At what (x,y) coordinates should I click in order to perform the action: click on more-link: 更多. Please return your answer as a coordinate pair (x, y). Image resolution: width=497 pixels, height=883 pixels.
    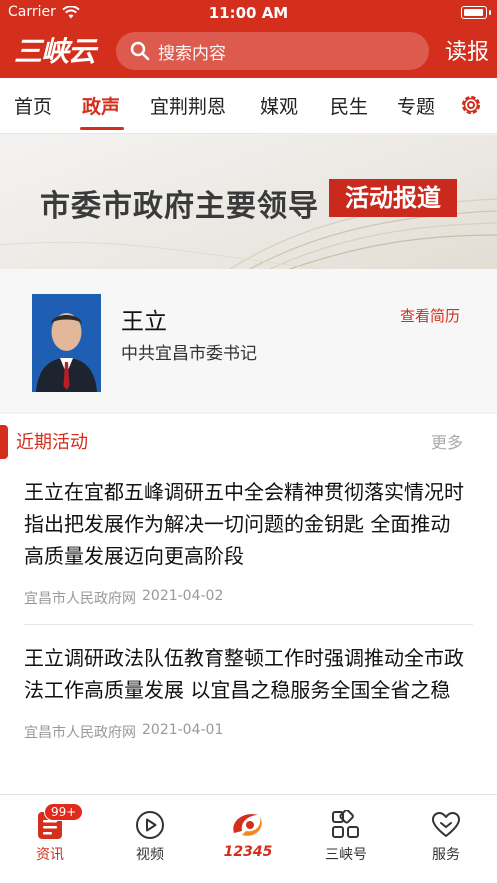
    Looking at the image, I should click on (447, 441).